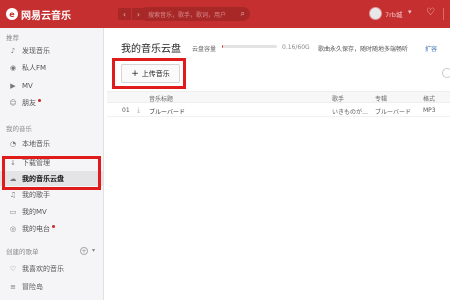 This screenshot has height=300, width=450. Describe the element at coordinates (138, 110) in the screenshot. I see `download-icon: ⤓` at that location.